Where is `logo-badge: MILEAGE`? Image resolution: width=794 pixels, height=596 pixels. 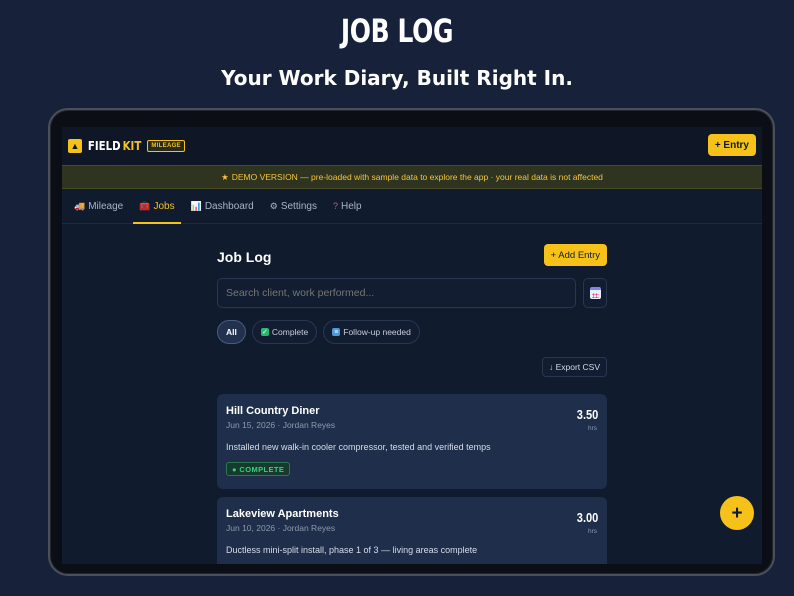 logo-badge: MILEAGE is located at coordinates (166, 146).